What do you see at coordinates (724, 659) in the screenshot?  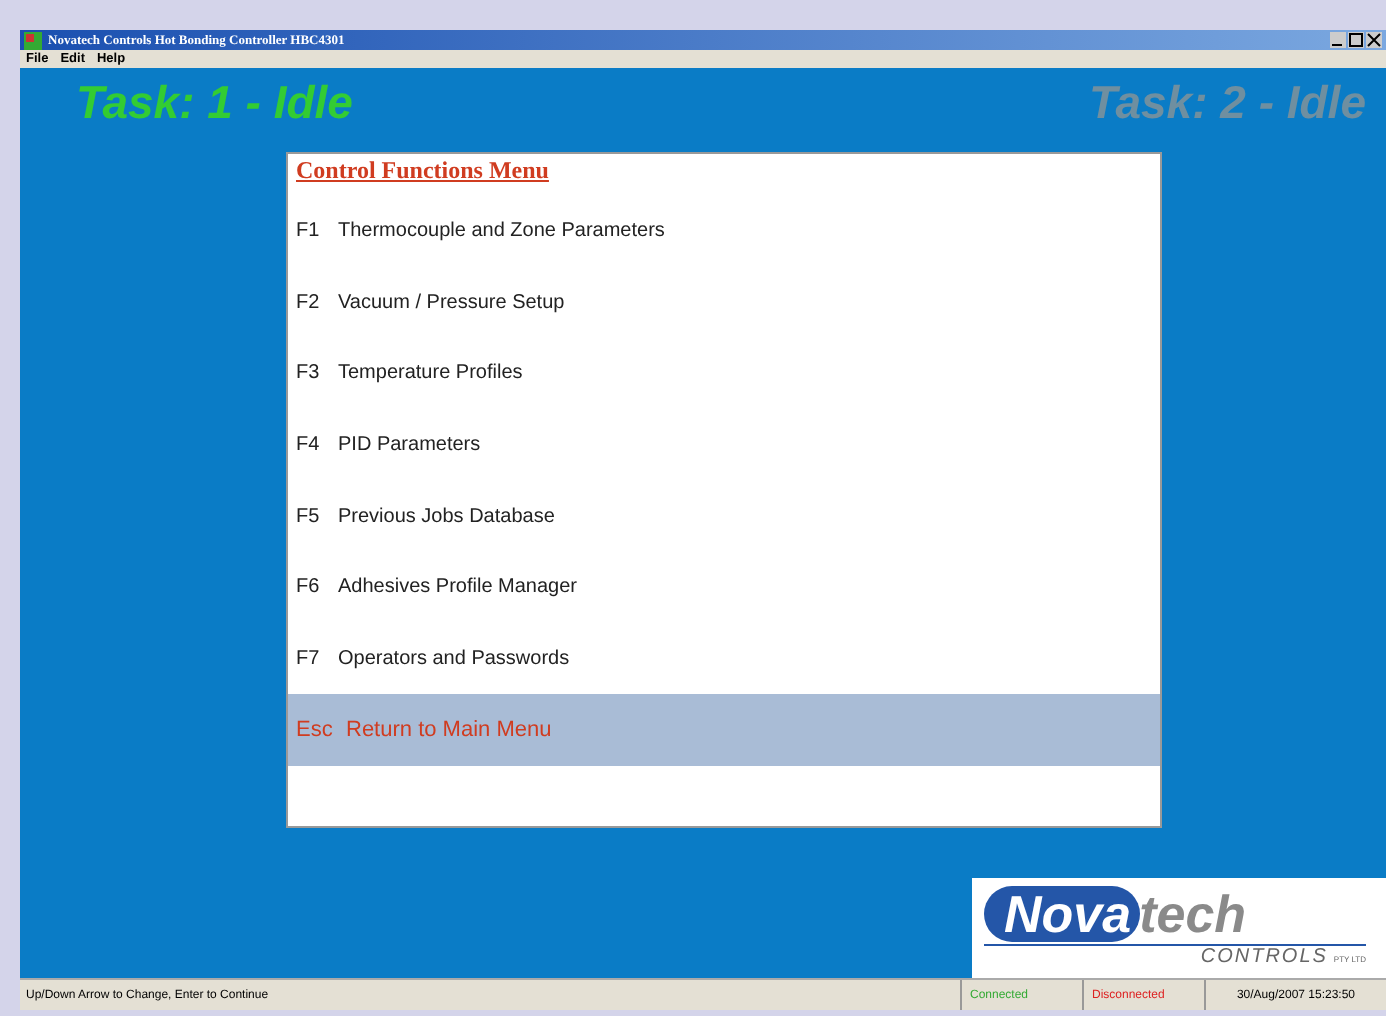 I see `menu-option: F7 Operators and Passwords` at bounding box center [724, 659].